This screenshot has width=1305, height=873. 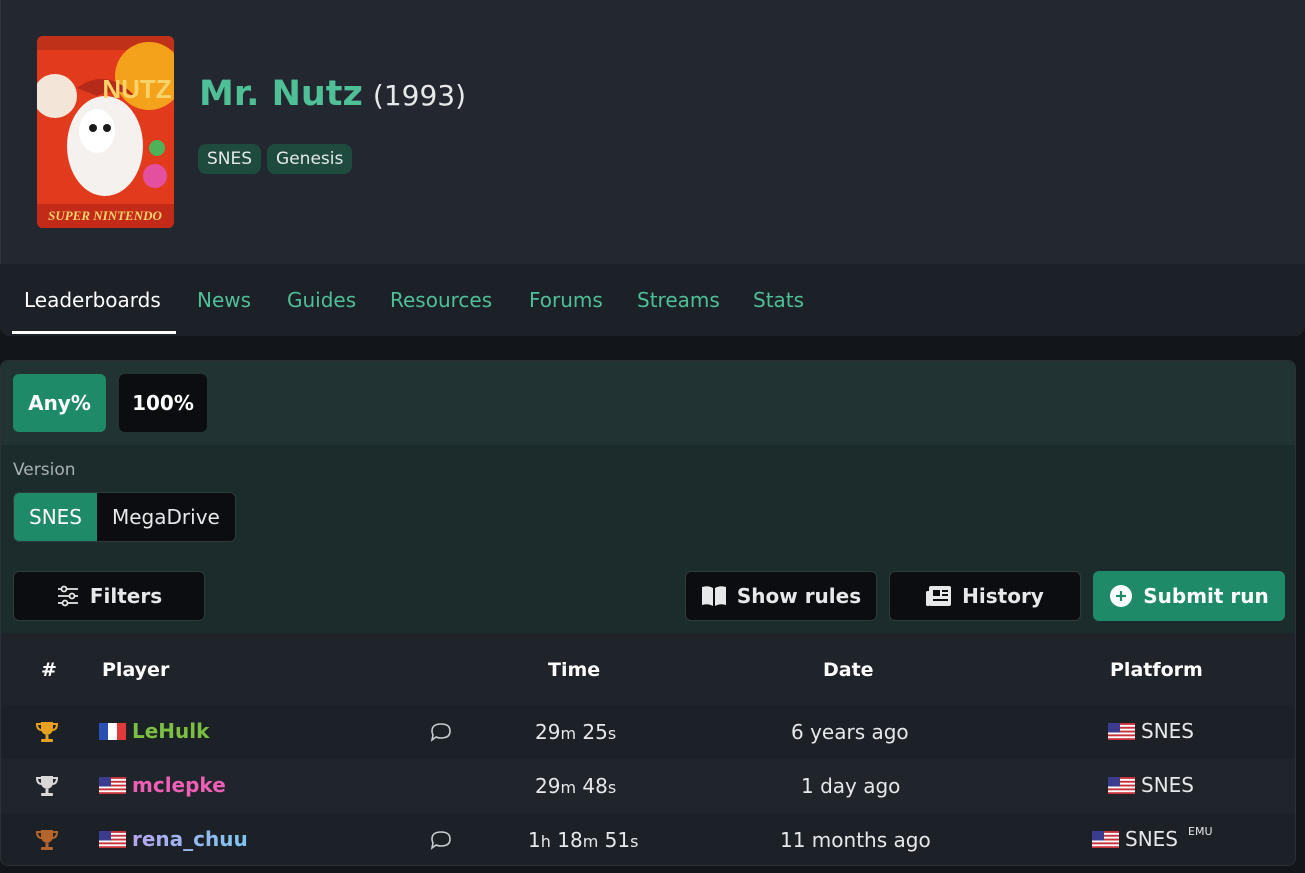 What do you see at coordinates (321, 300) in the screenshot?
I see `tab-guides: Guides` at bounding box center [321, 300].